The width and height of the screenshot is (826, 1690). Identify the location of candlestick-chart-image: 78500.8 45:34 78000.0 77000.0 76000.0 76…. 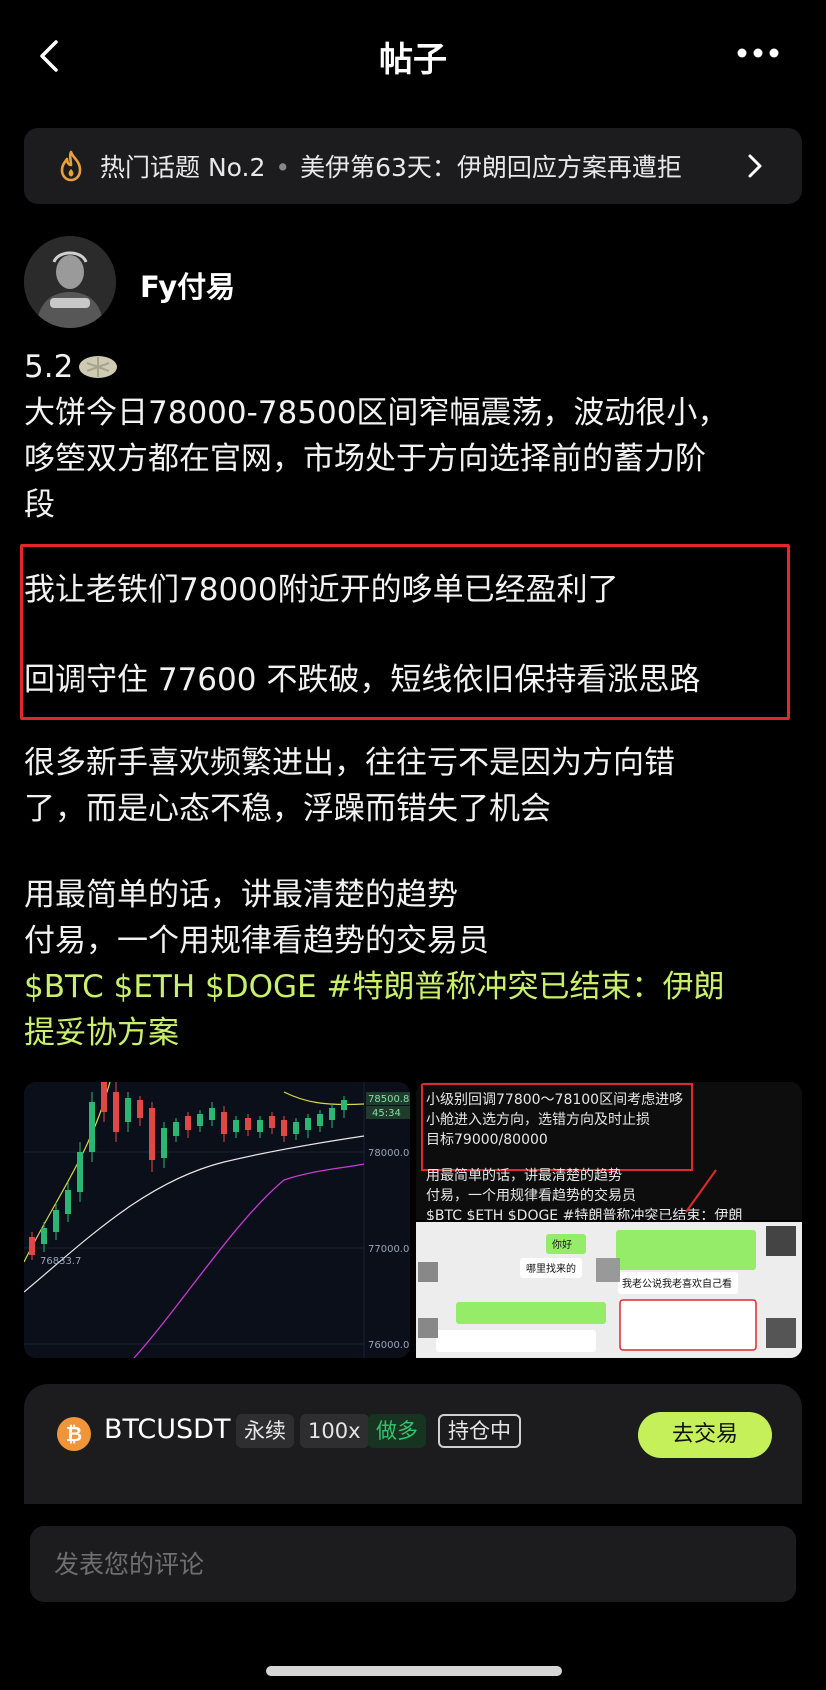
(217, 1220).